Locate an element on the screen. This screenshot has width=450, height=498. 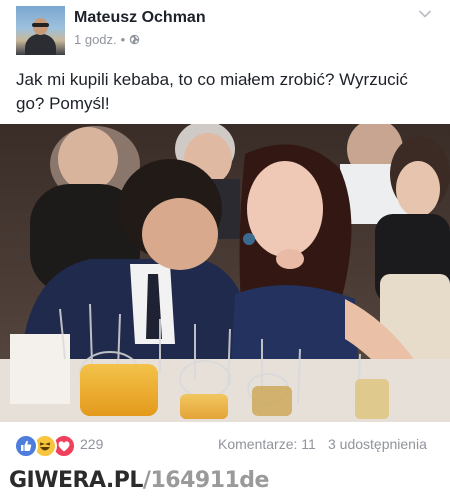
watermark-id: /164911de is located at coordinates (206, 480).